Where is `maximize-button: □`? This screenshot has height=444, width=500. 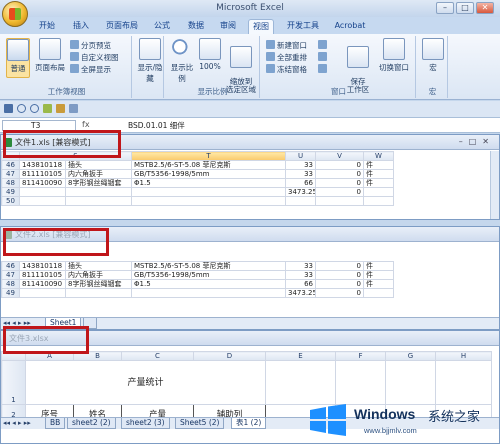 maximize-button: □ is located at coordinates (465, 8).